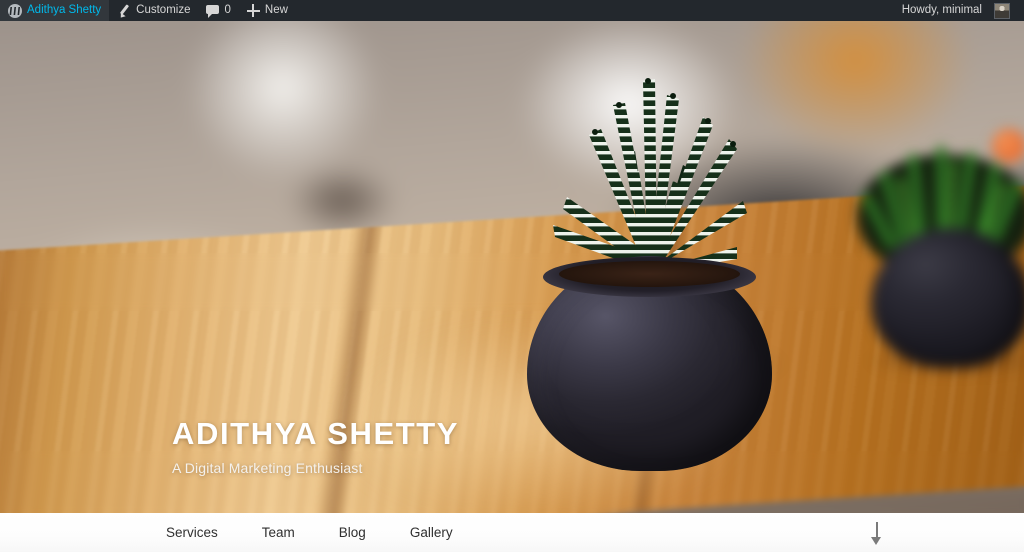 The image size is (1024, 552). I want to click on secondary-plant, so click(934, 241).